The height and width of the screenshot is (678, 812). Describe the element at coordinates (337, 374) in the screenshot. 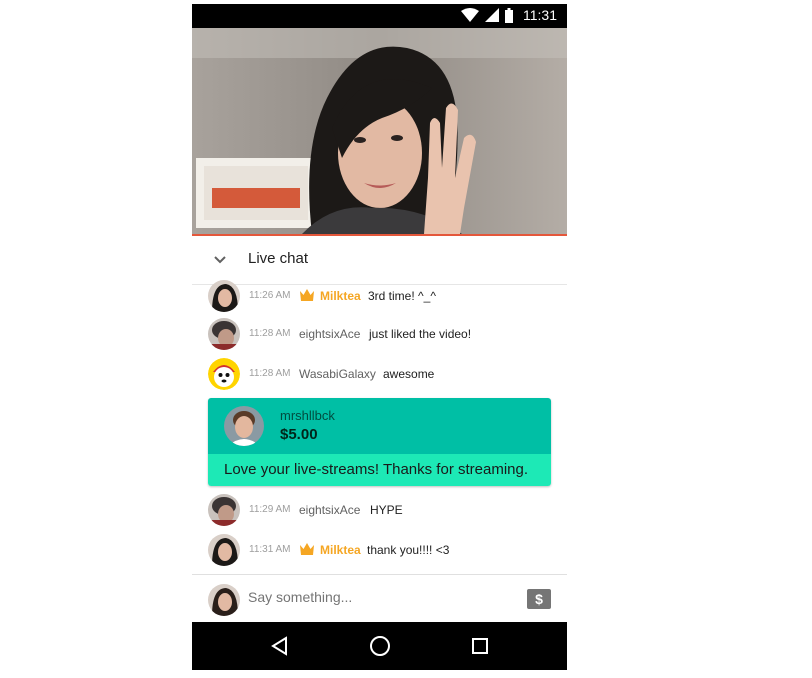

I see `message-author: WasabiGalaxy` at that location.